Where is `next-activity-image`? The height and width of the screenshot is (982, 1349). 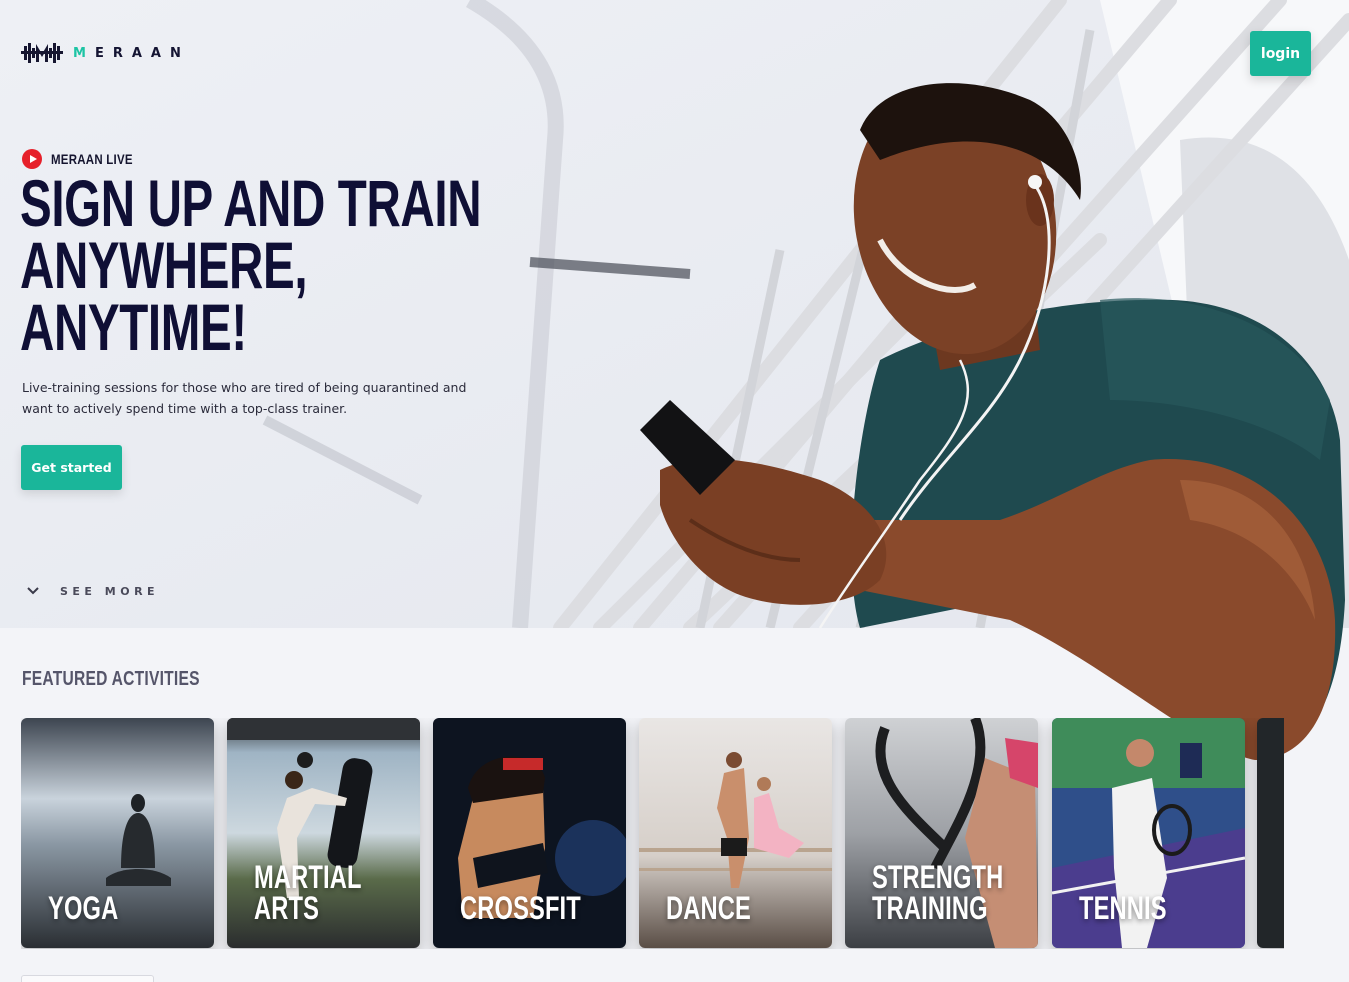
next-activity-image is located at coordinates (1270, 833).